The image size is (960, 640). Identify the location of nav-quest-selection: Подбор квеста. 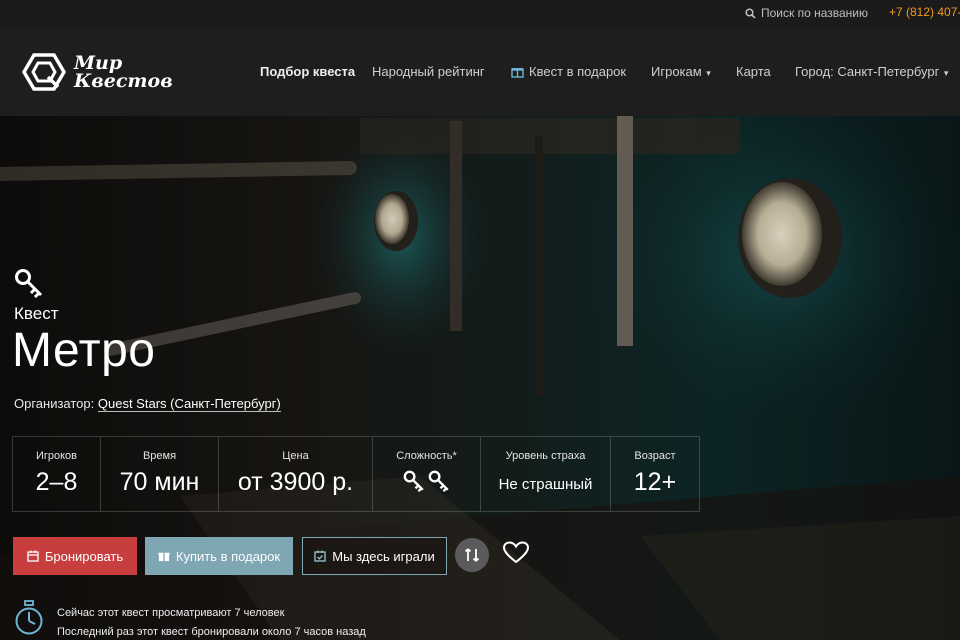
(307, 71).